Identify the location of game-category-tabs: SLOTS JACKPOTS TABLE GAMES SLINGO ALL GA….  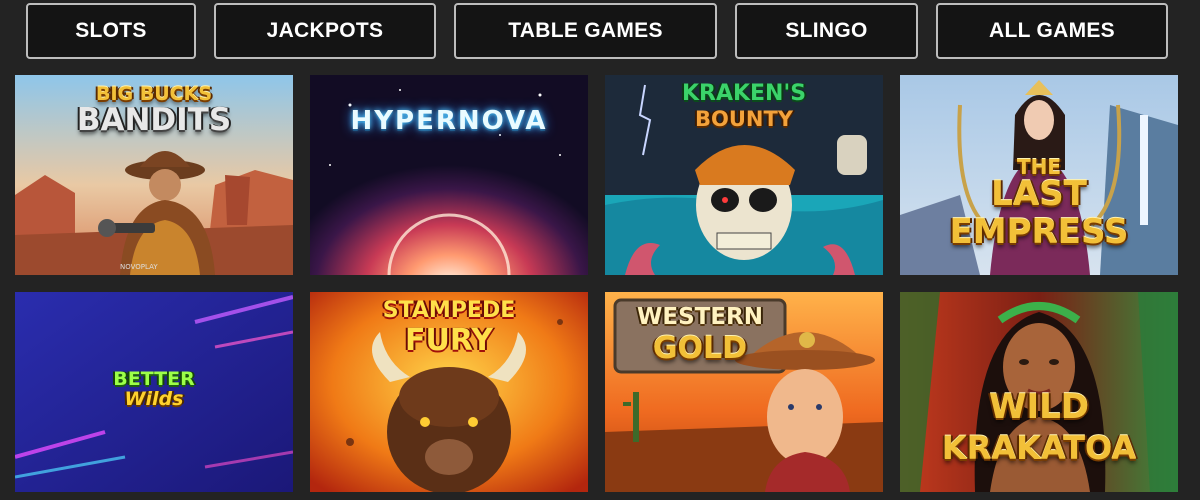
(600, 33).